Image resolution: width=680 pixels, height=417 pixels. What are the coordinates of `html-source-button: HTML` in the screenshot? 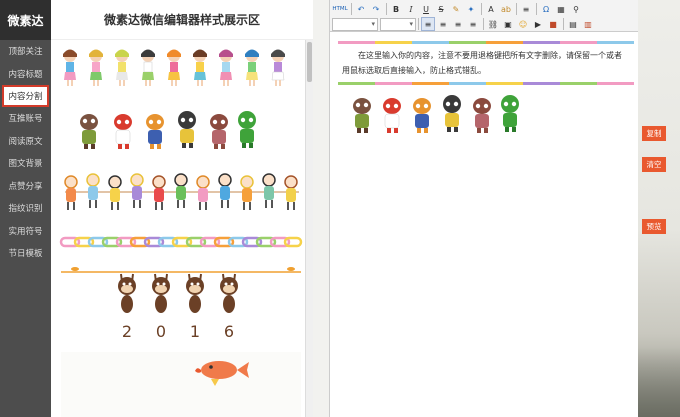 It's located at (340, 9).